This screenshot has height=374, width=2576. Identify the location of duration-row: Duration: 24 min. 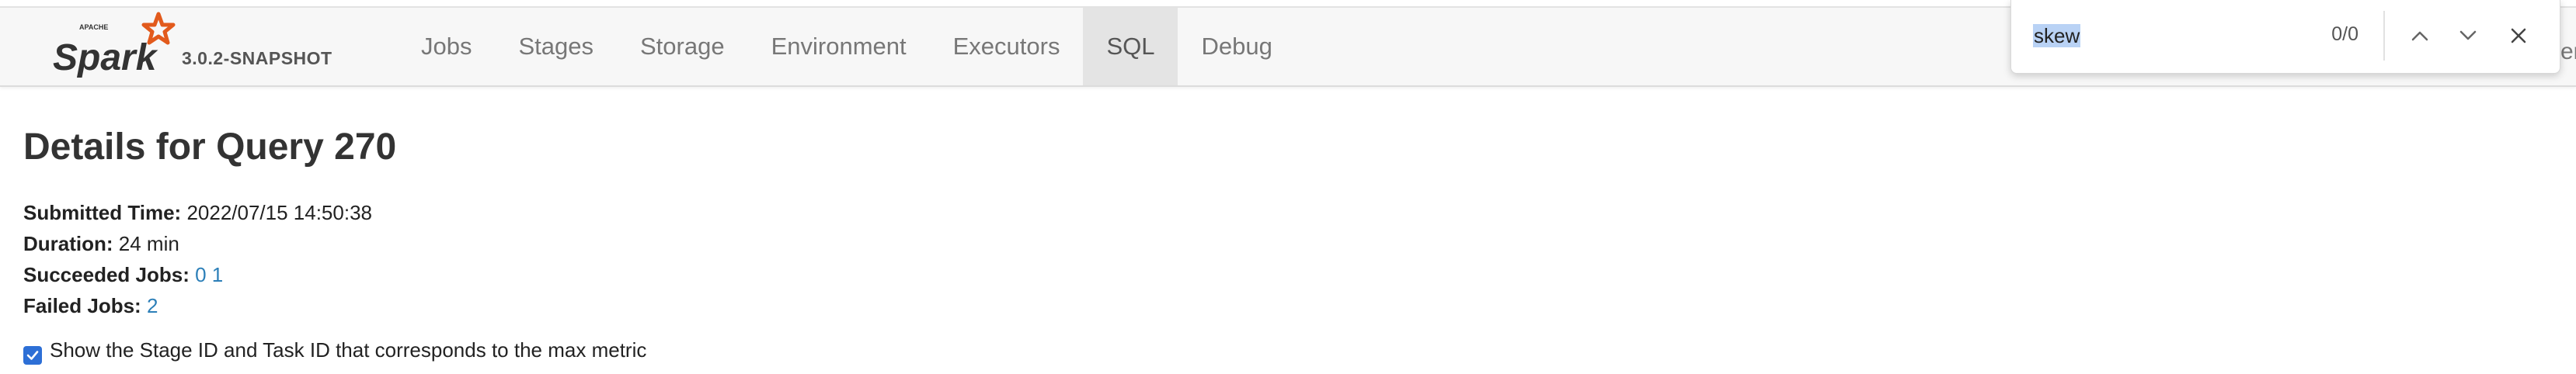
(1266, 243).